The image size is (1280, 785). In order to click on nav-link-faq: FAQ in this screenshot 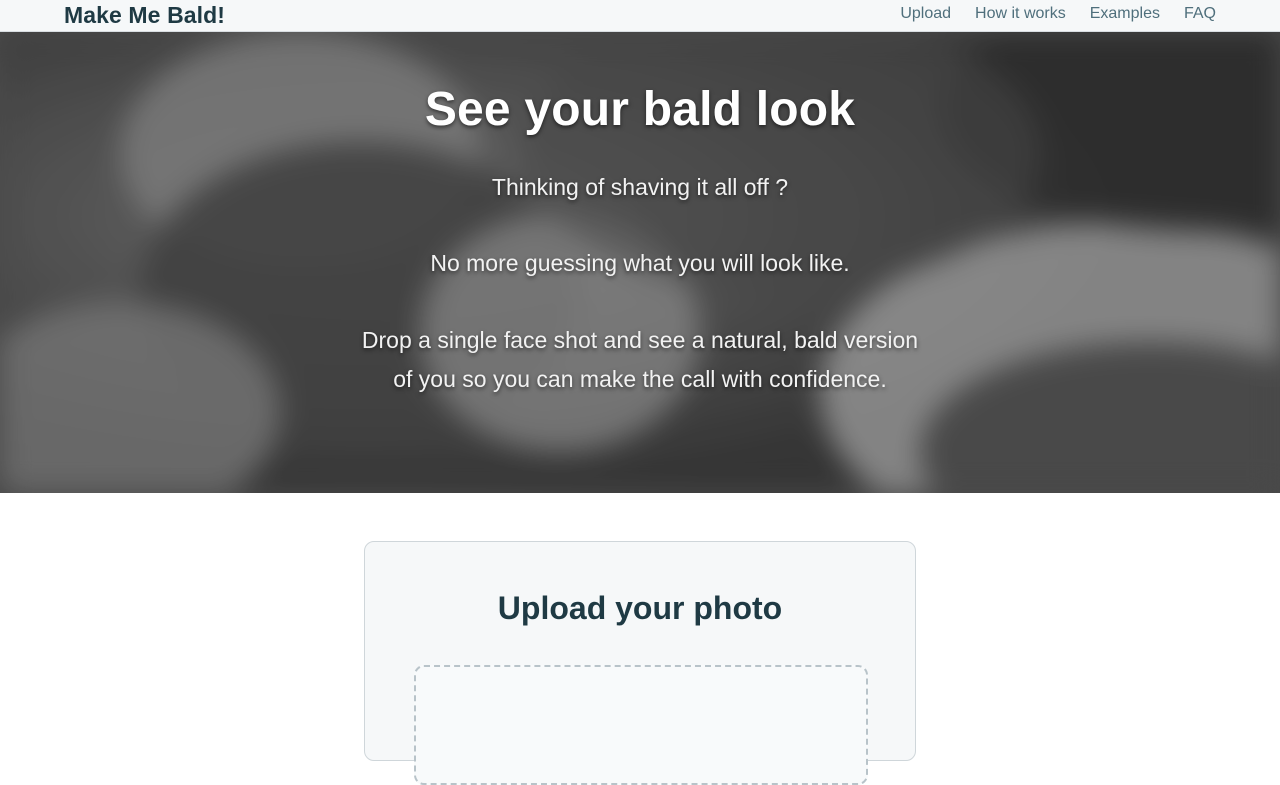, I will do `click(1200, 14)`.